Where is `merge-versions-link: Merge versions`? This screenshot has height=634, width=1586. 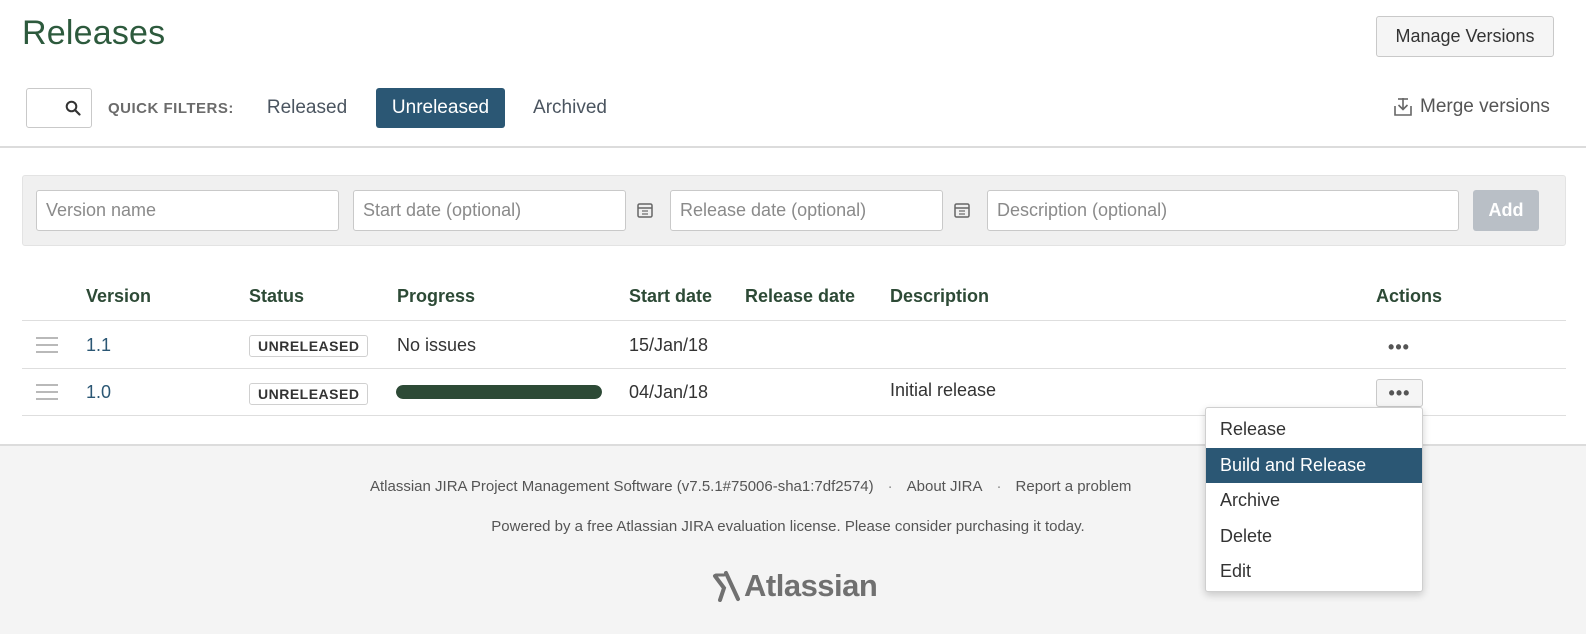
merge-versions-link: Merge versions is located at coordinates (1471, 107).